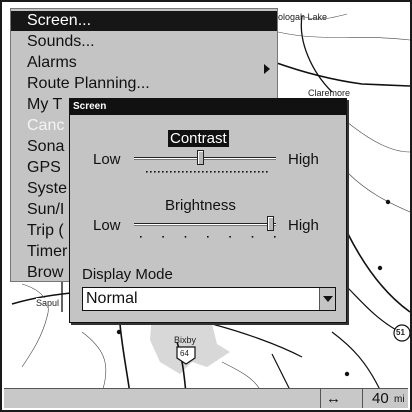 The width and height of the screenshot is (412, 412). I want to click on zoom-scale-icon: ↔, so click(333, 398).